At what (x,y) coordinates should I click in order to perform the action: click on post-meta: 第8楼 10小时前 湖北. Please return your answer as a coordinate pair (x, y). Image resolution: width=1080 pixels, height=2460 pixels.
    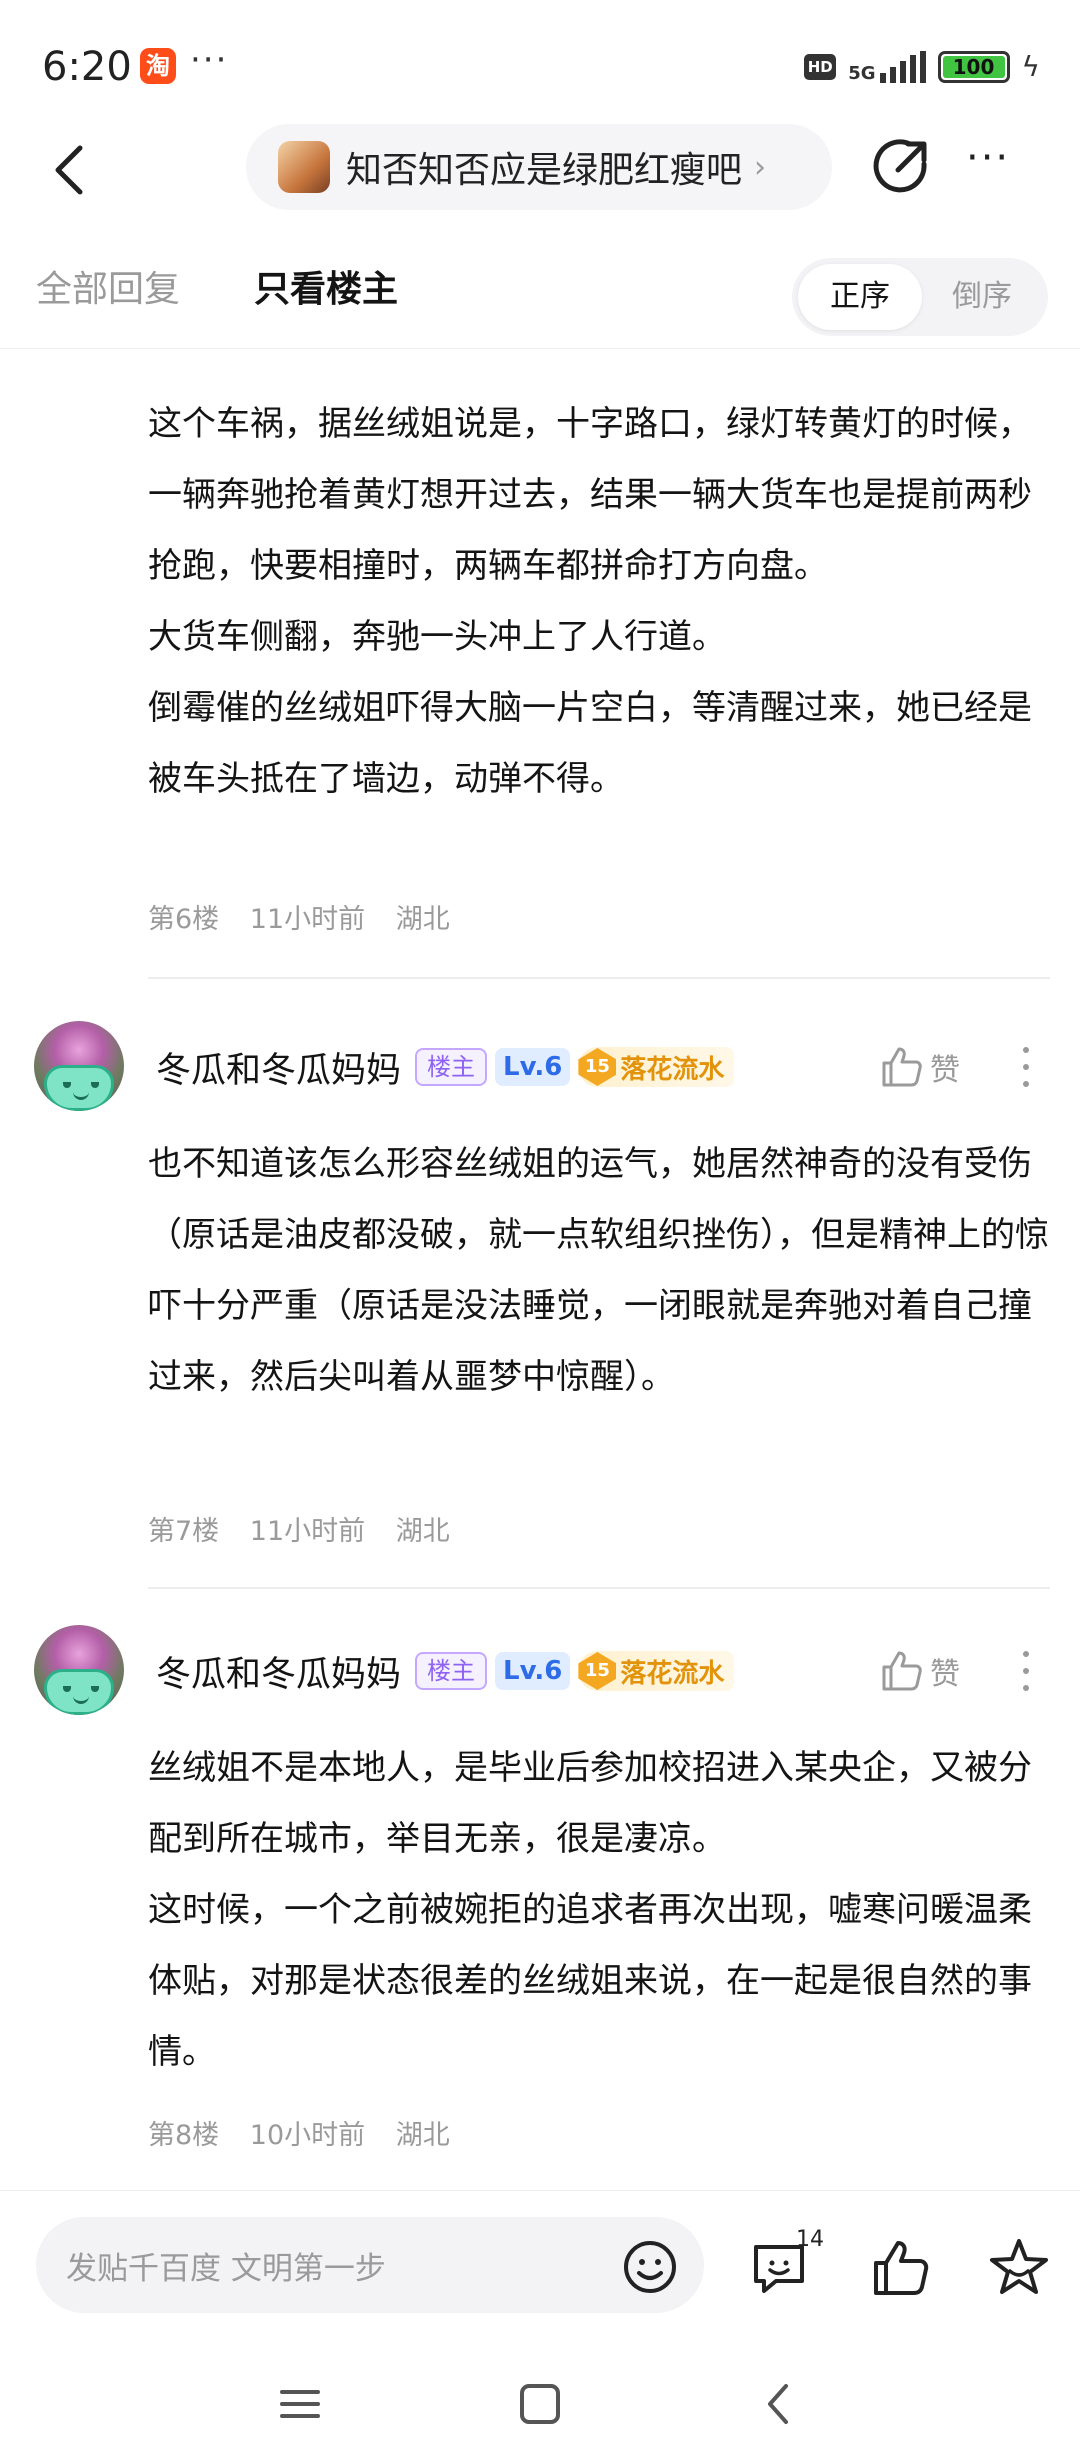
    Looking at the image, I should click on (310, 2132).